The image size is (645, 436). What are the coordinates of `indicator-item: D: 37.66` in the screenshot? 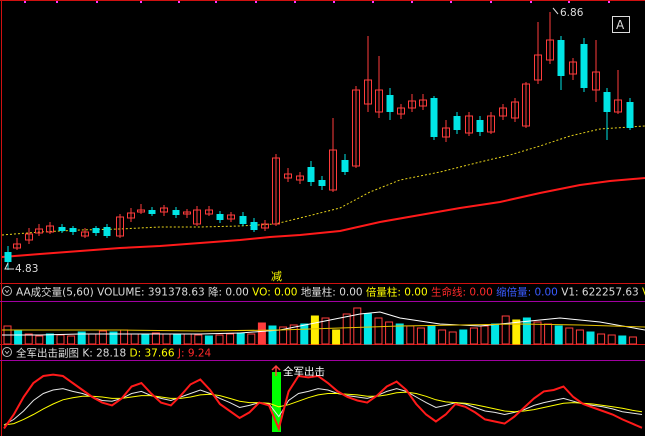 It's located at (154, 354).